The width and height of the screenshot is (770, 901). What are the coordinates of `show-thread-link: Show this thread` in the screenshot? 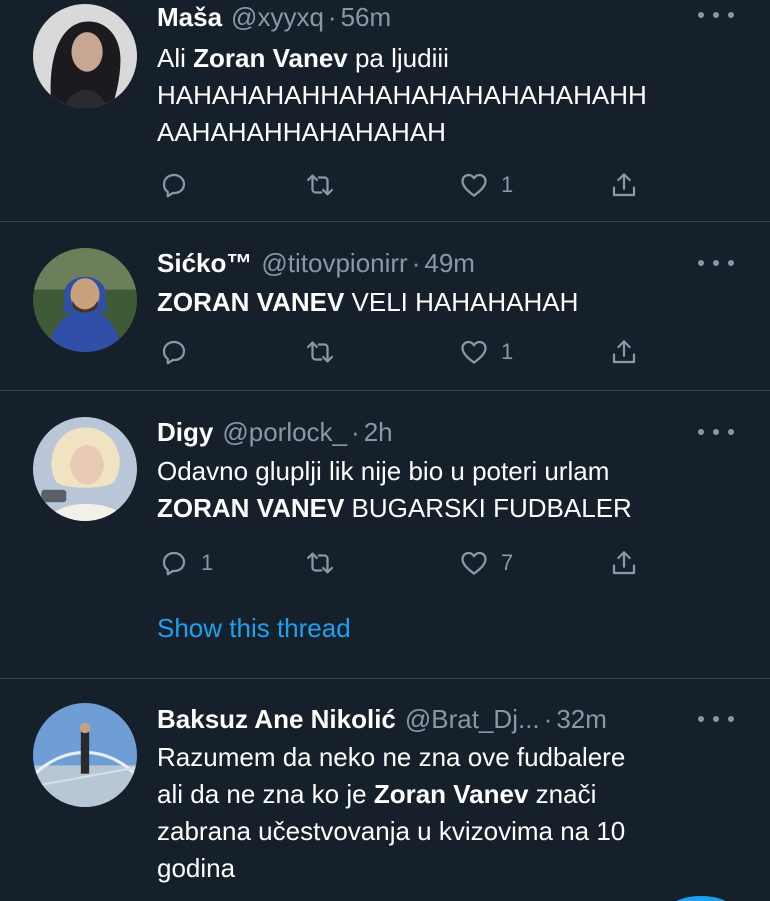 It's located at (254, 628).